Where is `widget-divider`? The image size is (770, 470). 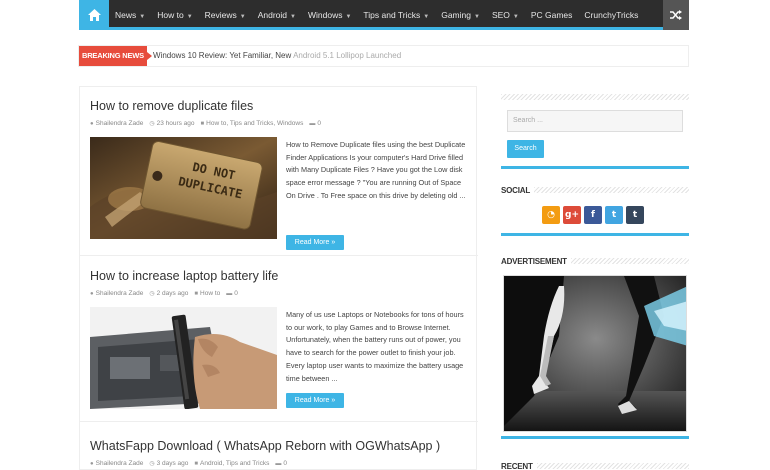 widget-divider is located at coordinates (595, 97).